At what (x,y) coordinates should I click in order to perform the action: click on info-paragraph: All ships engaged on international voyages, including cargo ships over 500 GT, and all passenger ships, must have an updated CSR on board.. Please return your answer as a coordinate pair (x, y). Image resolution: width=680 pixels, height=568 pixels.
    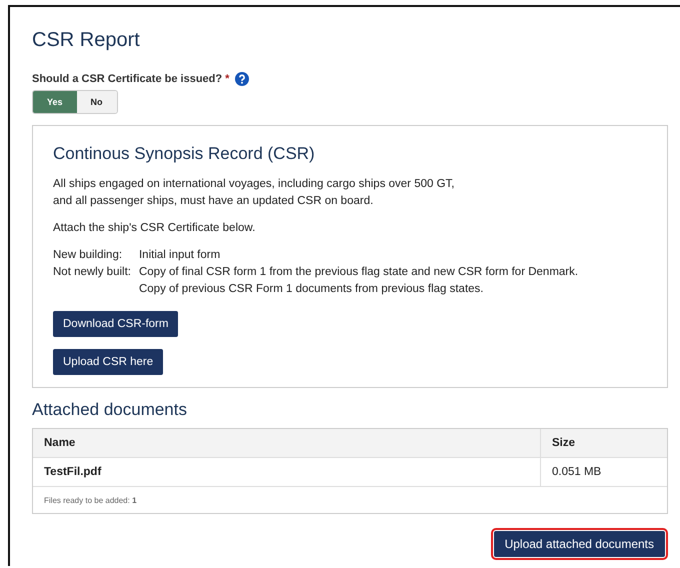
    Looking at the image, I should click on (254, 193).